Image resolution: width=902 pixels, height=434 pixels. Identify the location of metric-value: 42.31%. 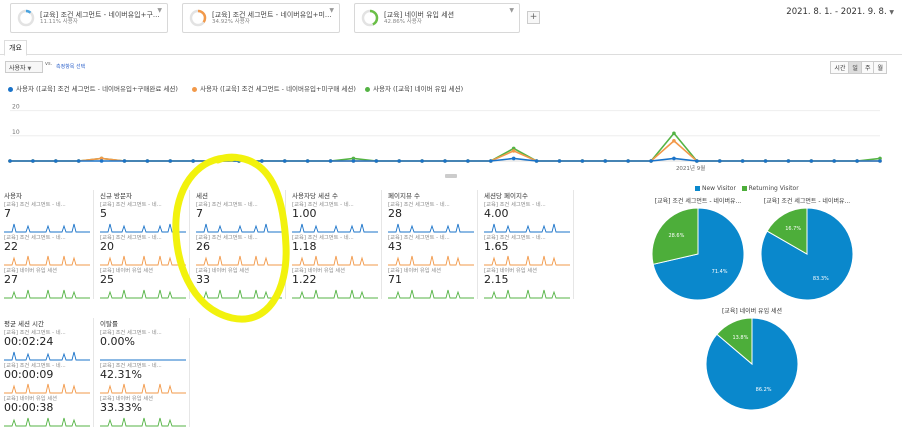
(121, 374).